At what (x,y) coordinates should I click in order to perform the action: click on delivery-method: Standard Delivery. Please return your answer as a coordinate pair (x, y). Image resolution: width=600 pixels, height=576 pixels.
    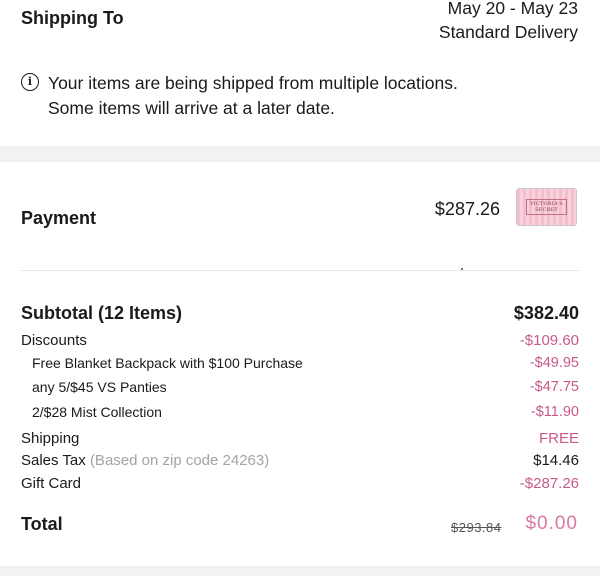
    Looking at the image, I should click on (508, 32).